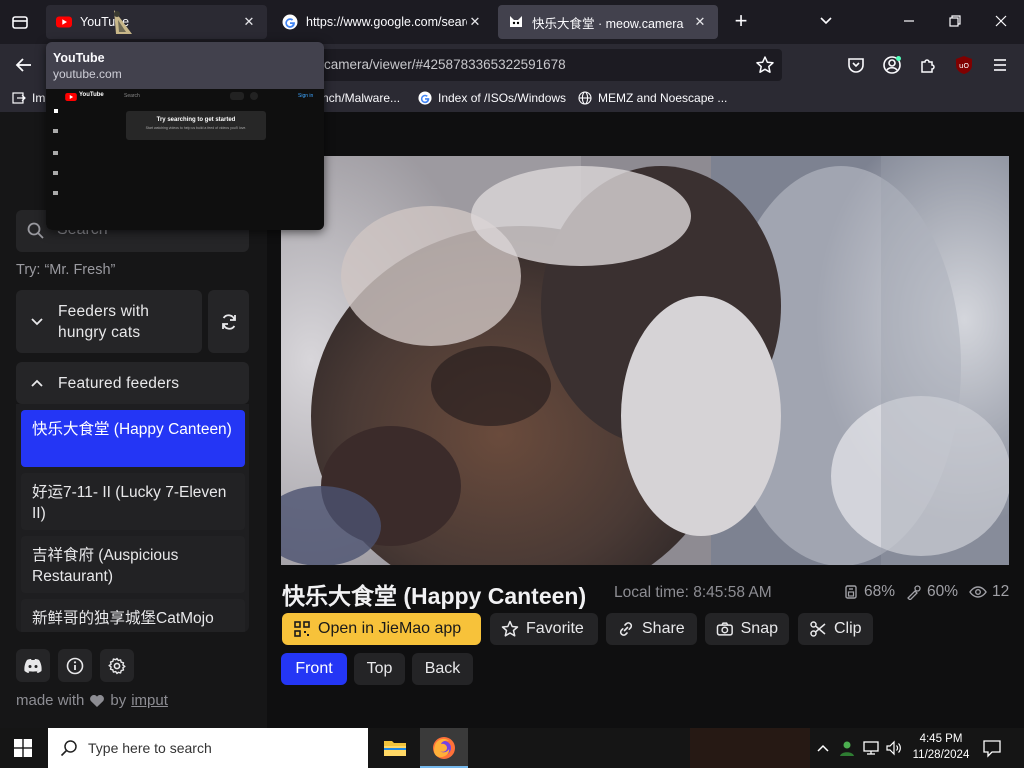 This screenshot has height=768, width=1024. I want to click on button-label: Clip, so click(848, 628).